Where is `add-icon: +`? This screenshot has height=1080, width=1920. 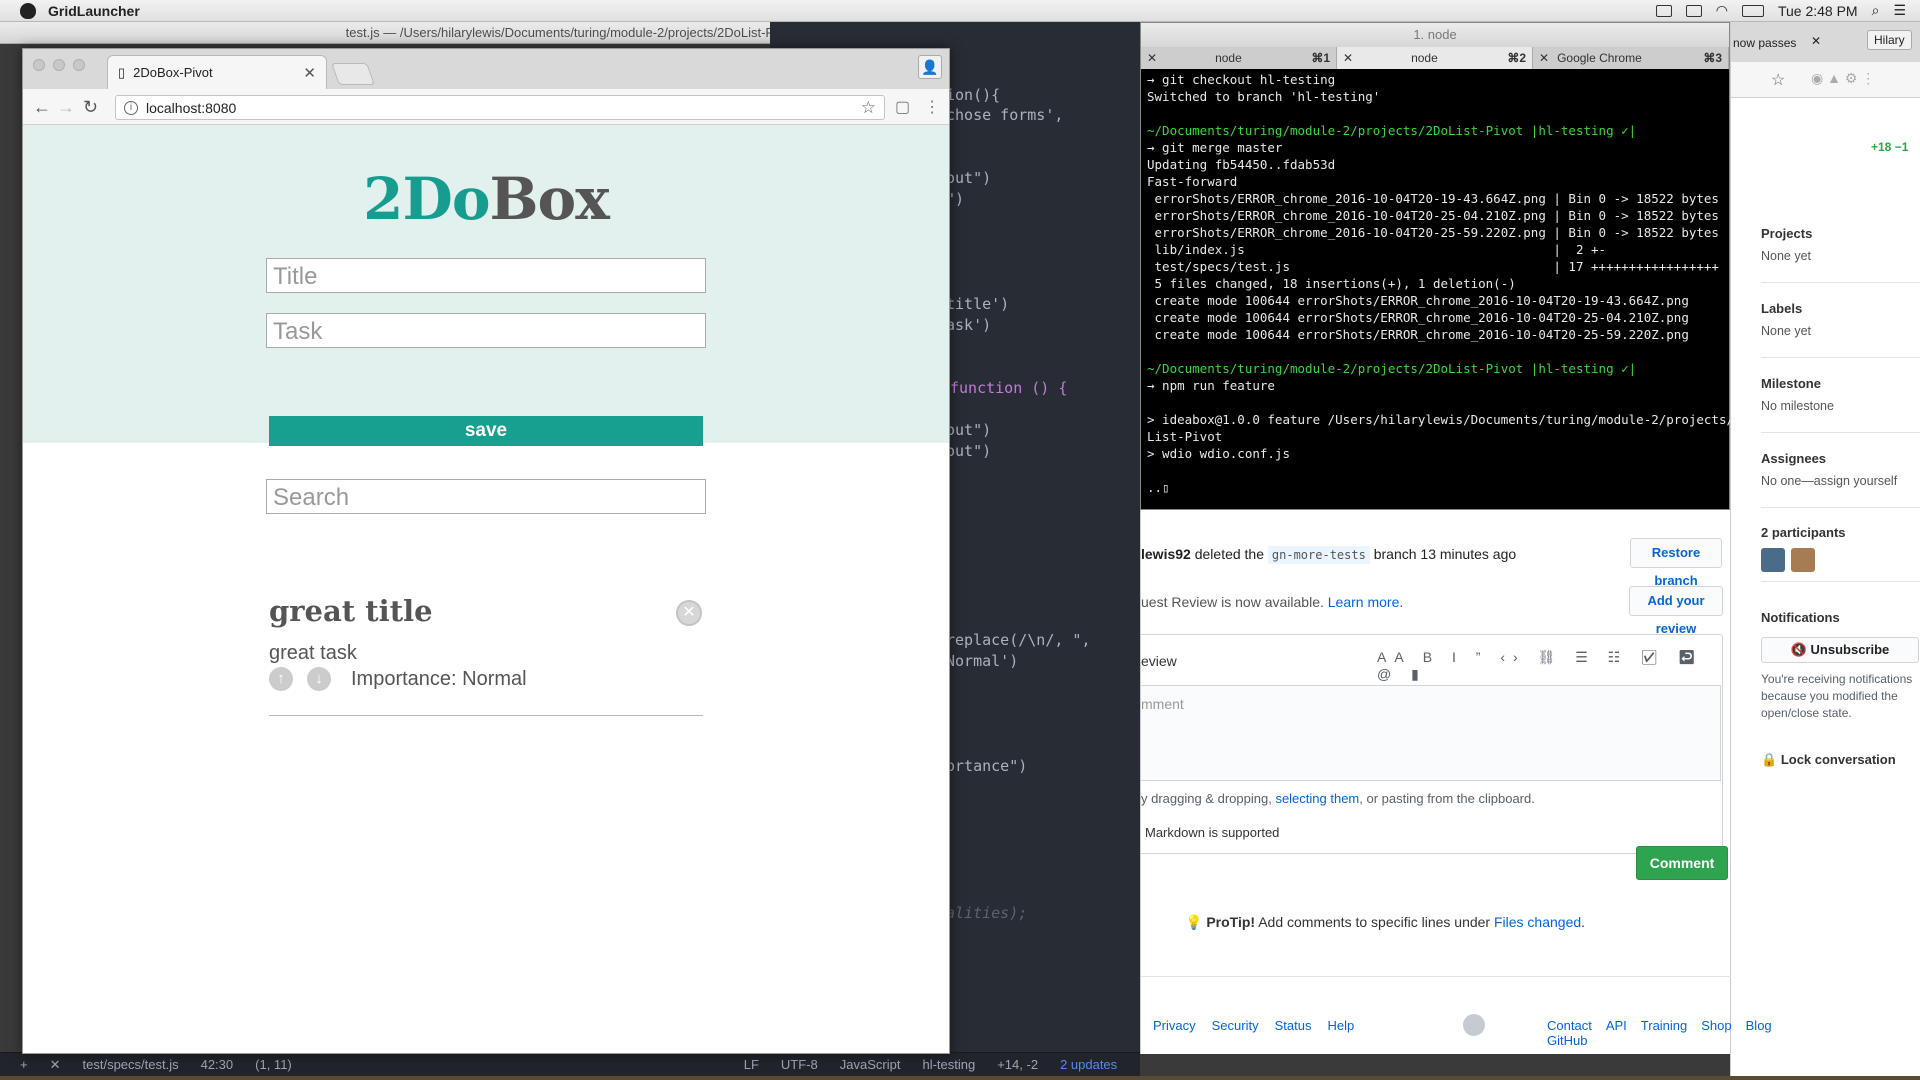 add-icon: + is located at coordinates (24, 1064).